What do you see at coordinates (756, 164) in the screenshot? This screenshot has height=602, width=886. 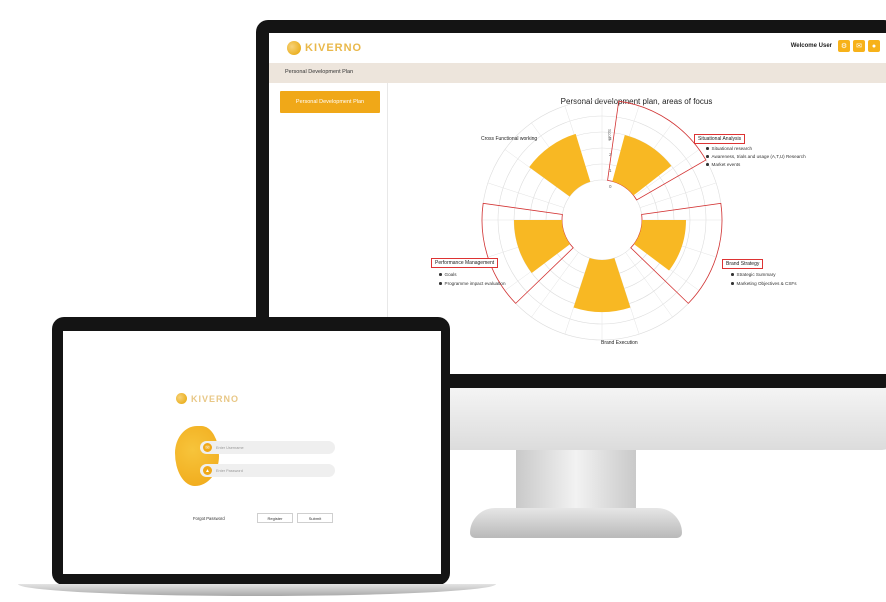 I see `bullet-item: Market events` at bounding box center [756, 164].